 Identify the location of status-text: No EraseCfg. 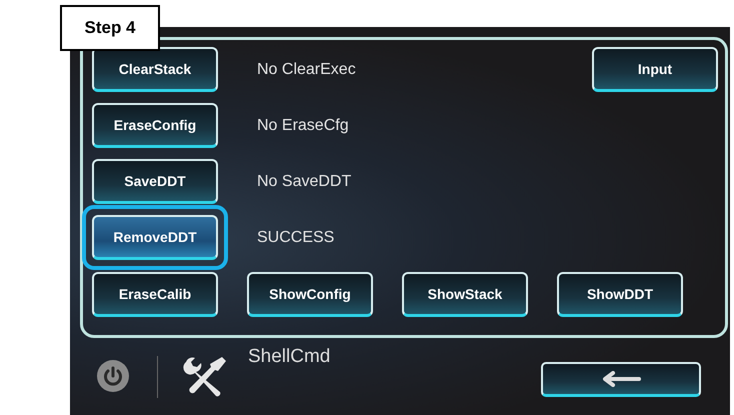
(303, 125).